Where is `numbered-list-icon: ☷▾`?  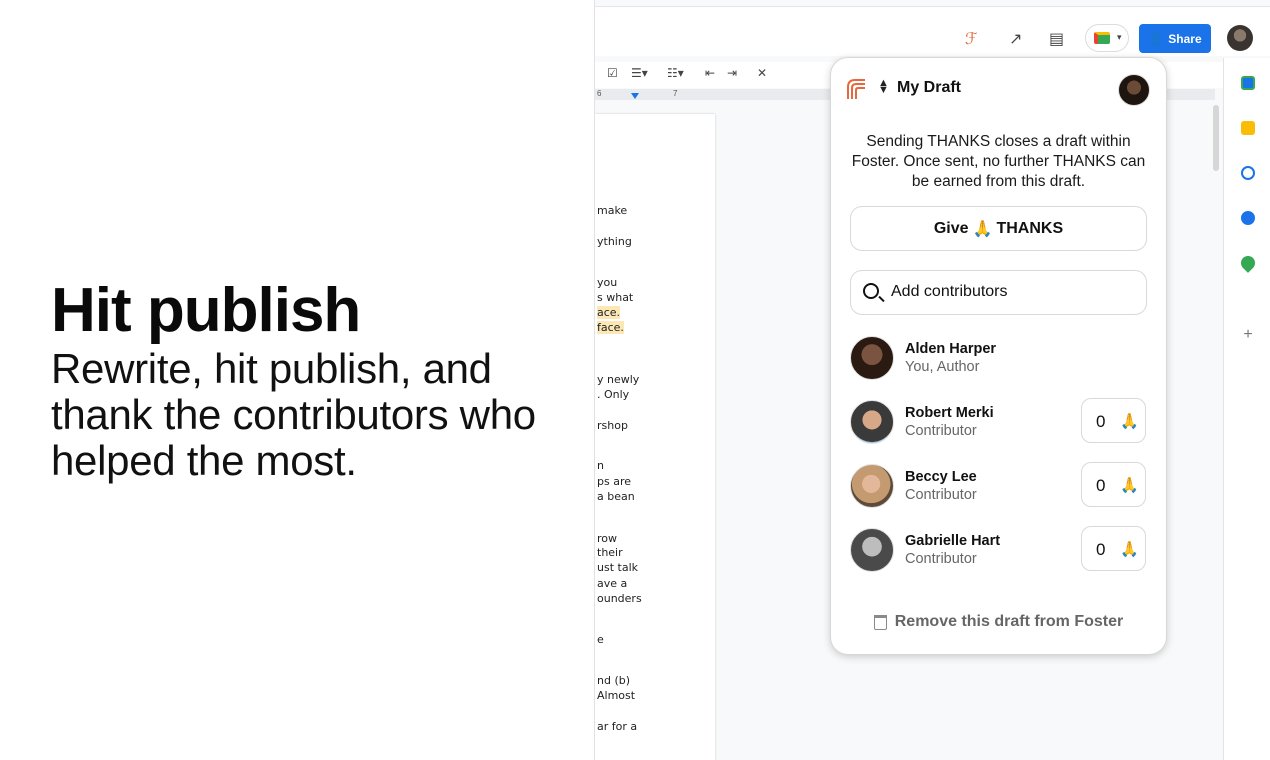 numbered-list-icon: ☷▾ is located at coordinates (675, 73).